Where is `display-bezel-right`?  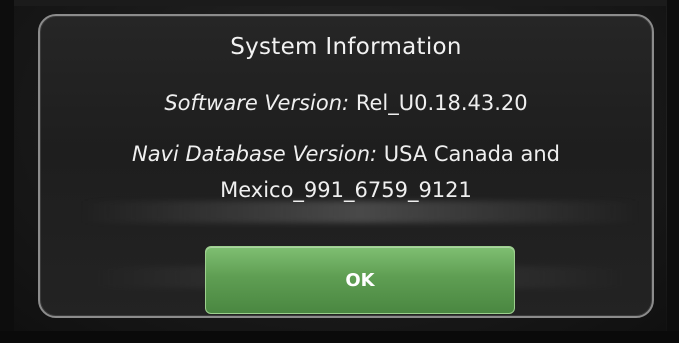 display-bezel-right is located at coordinates (673, 171).